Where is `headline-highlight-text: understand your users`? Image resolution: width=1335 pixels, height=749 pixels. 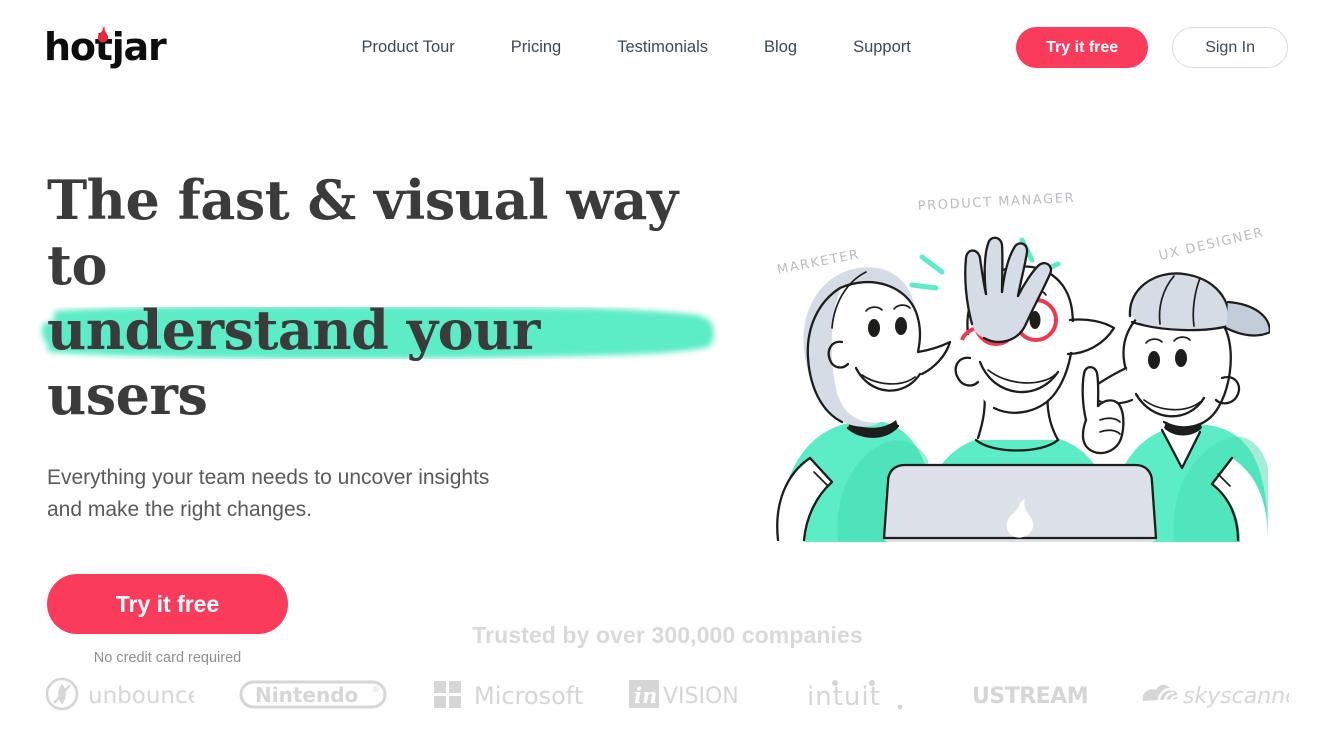 headline-highlight-text: understand your users is located at coordinates (293, 362).